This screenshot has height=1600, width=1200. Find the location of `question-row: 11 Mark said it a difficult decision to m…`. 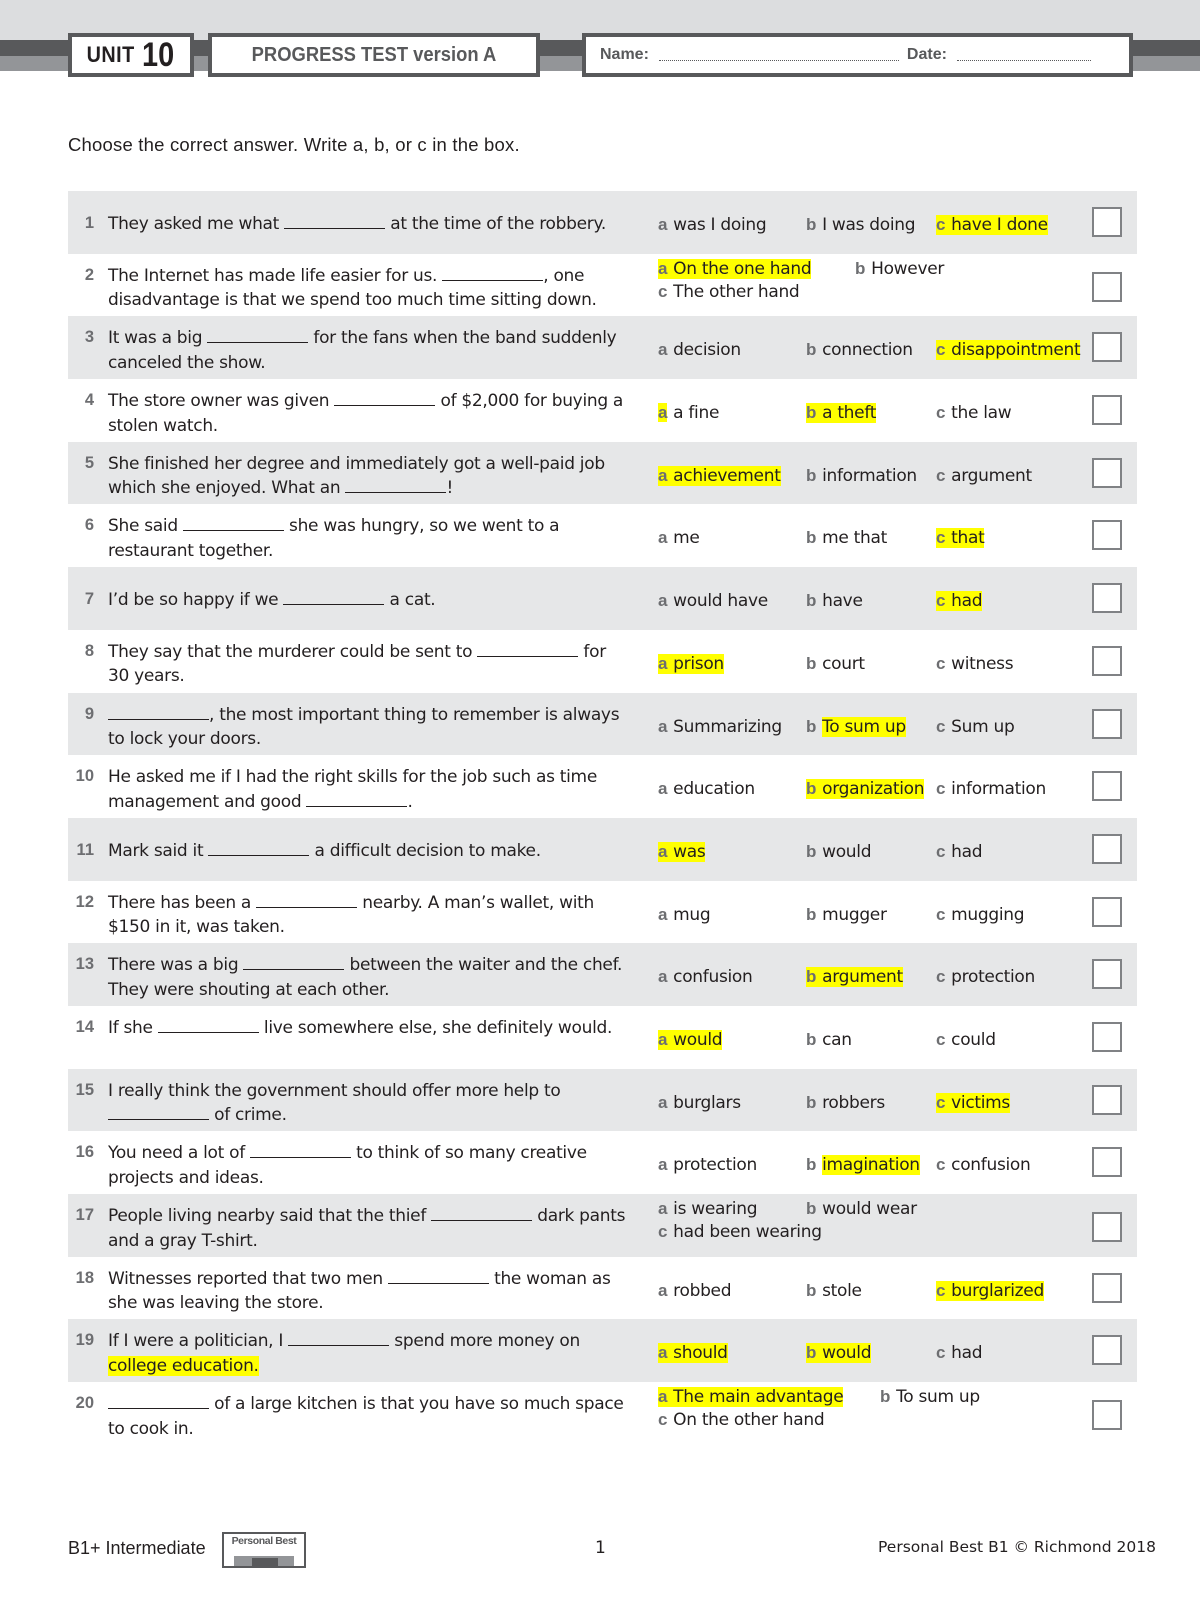

question-row: 11 Mark said it a difficult decision to m… is located at coordinates (602, 849).